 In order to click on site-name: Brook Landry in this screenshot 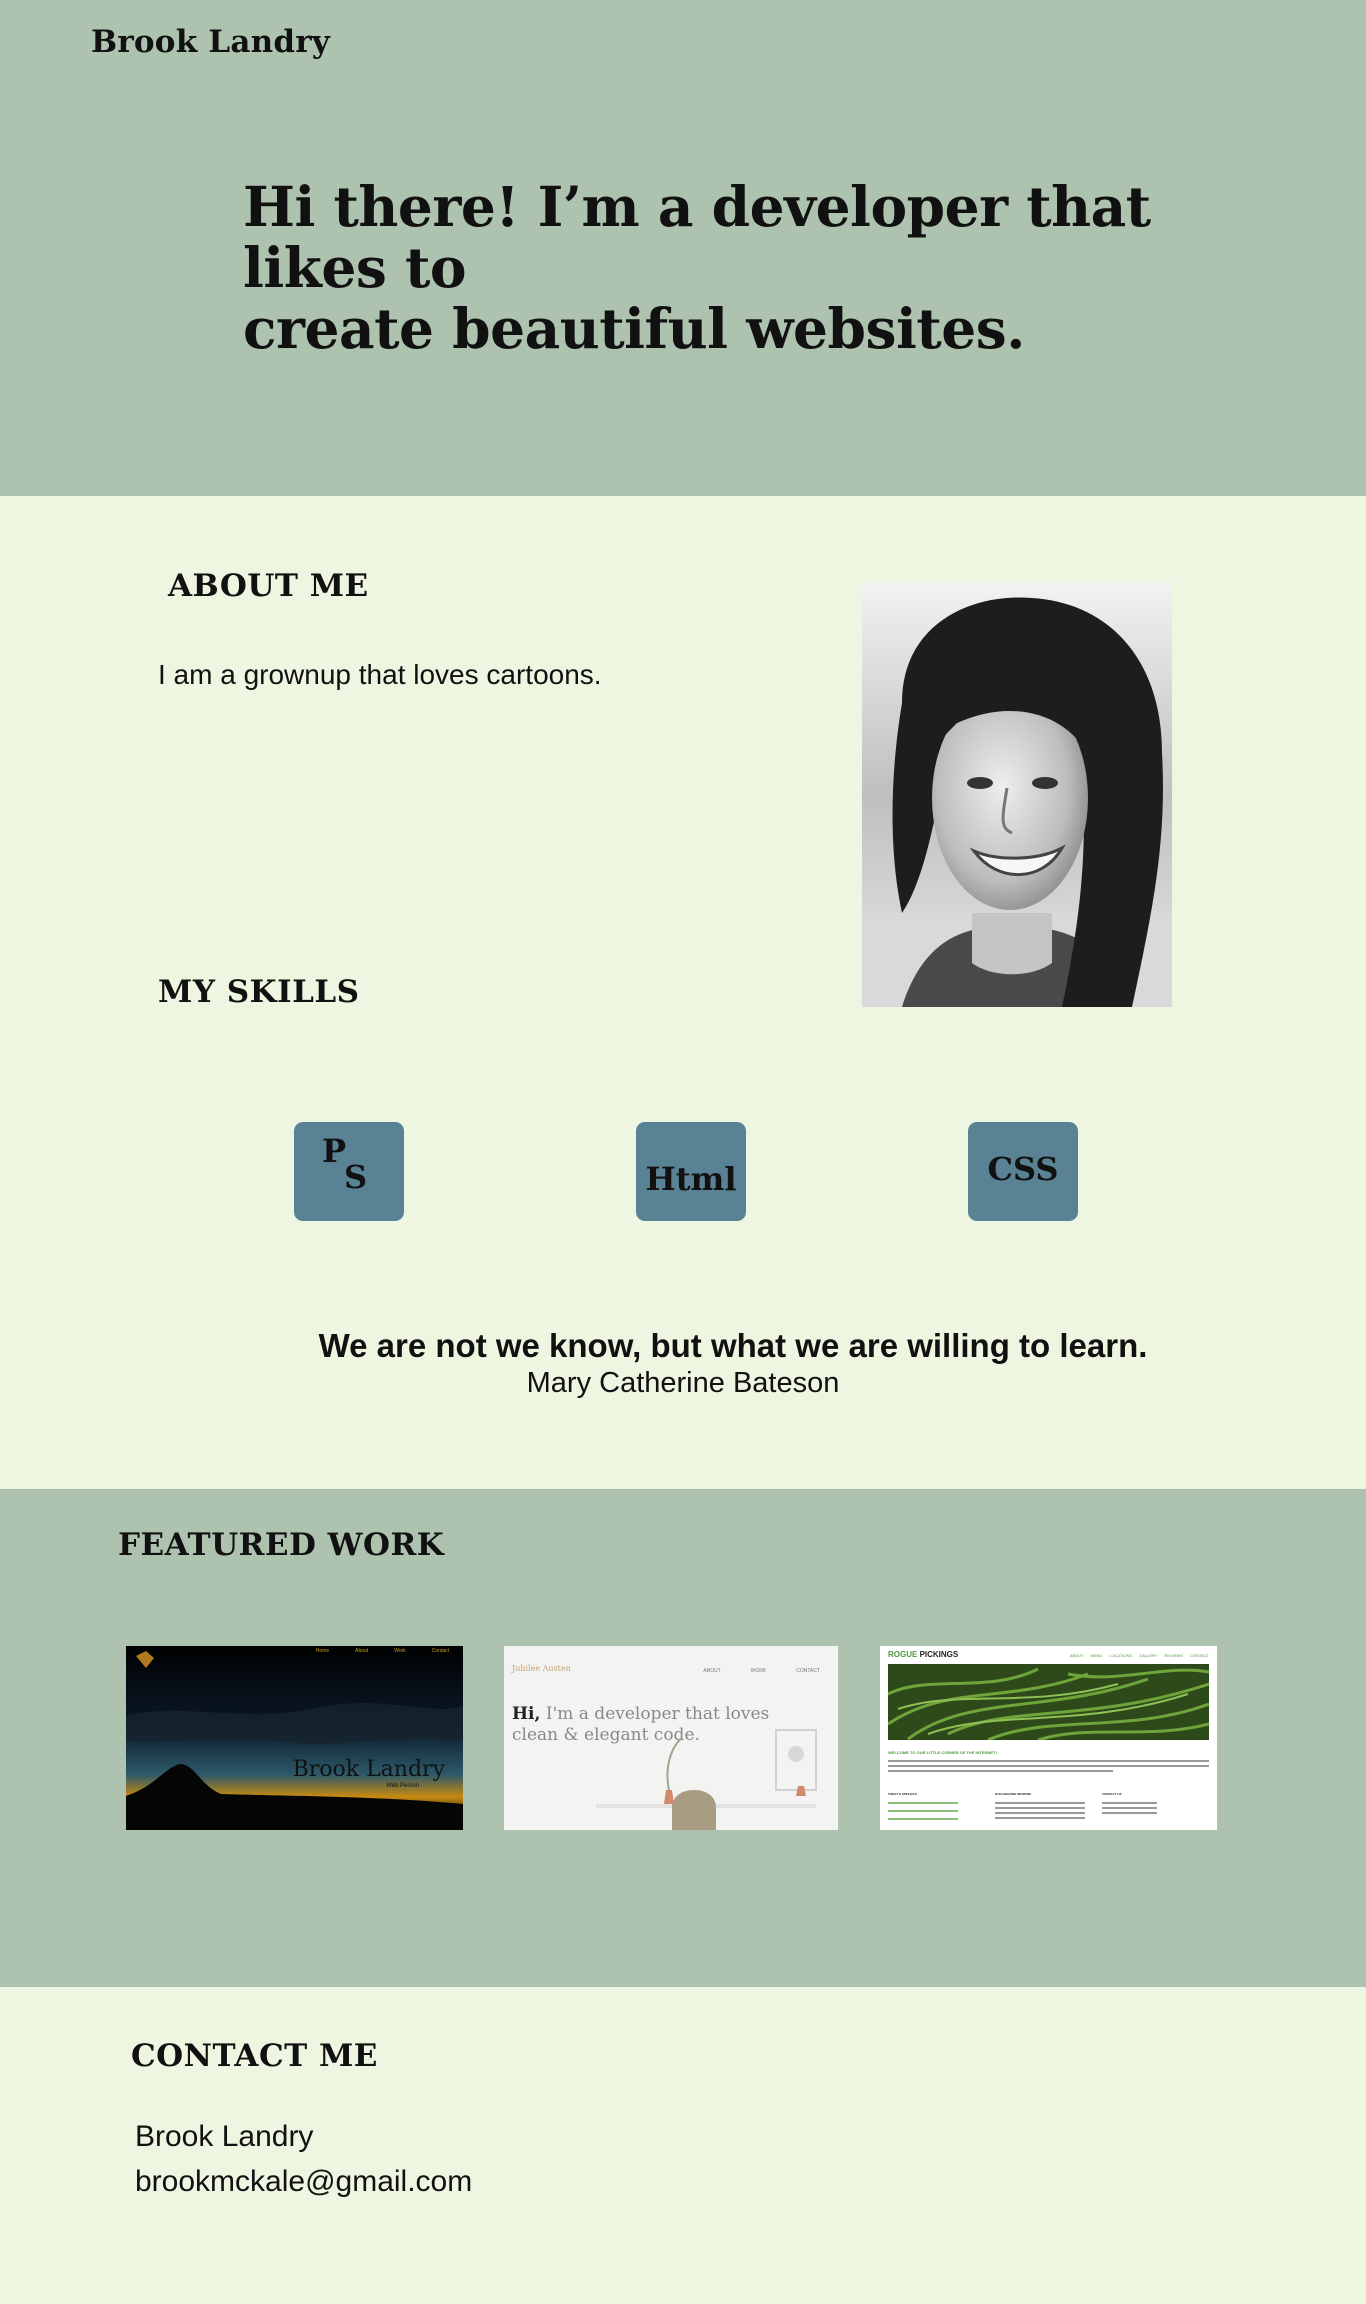, I will do `click(210, 42)`.